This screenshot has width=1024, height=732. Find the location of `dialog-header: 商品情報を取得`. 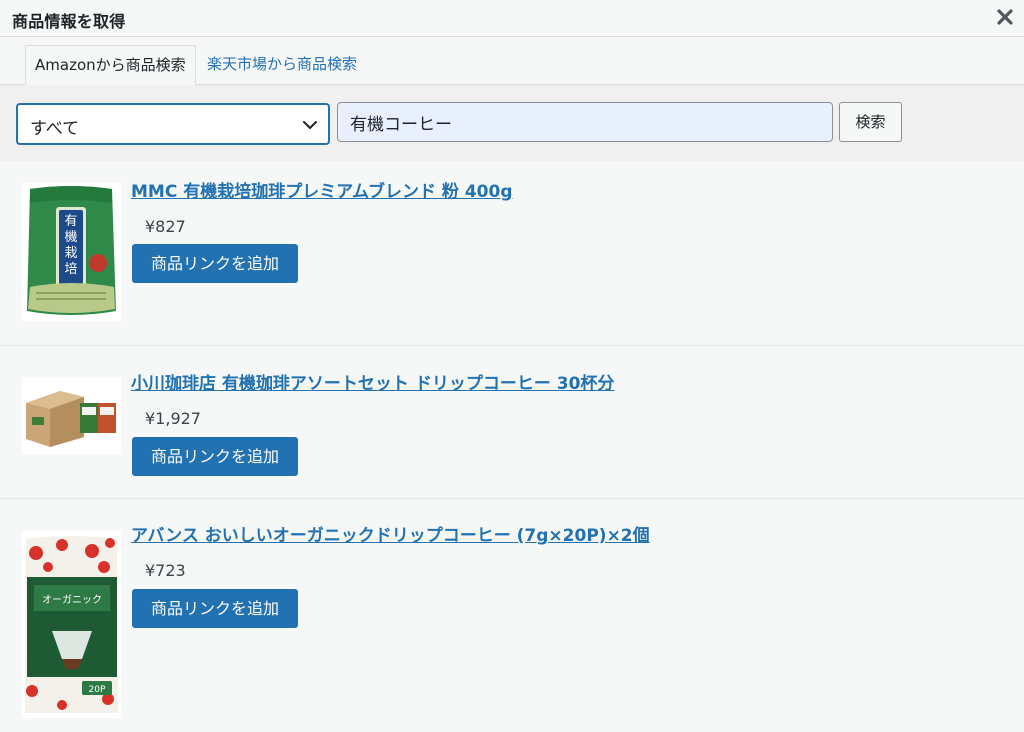

dialog-header: 商品情報を取得 is located at coordinates (512, 18).